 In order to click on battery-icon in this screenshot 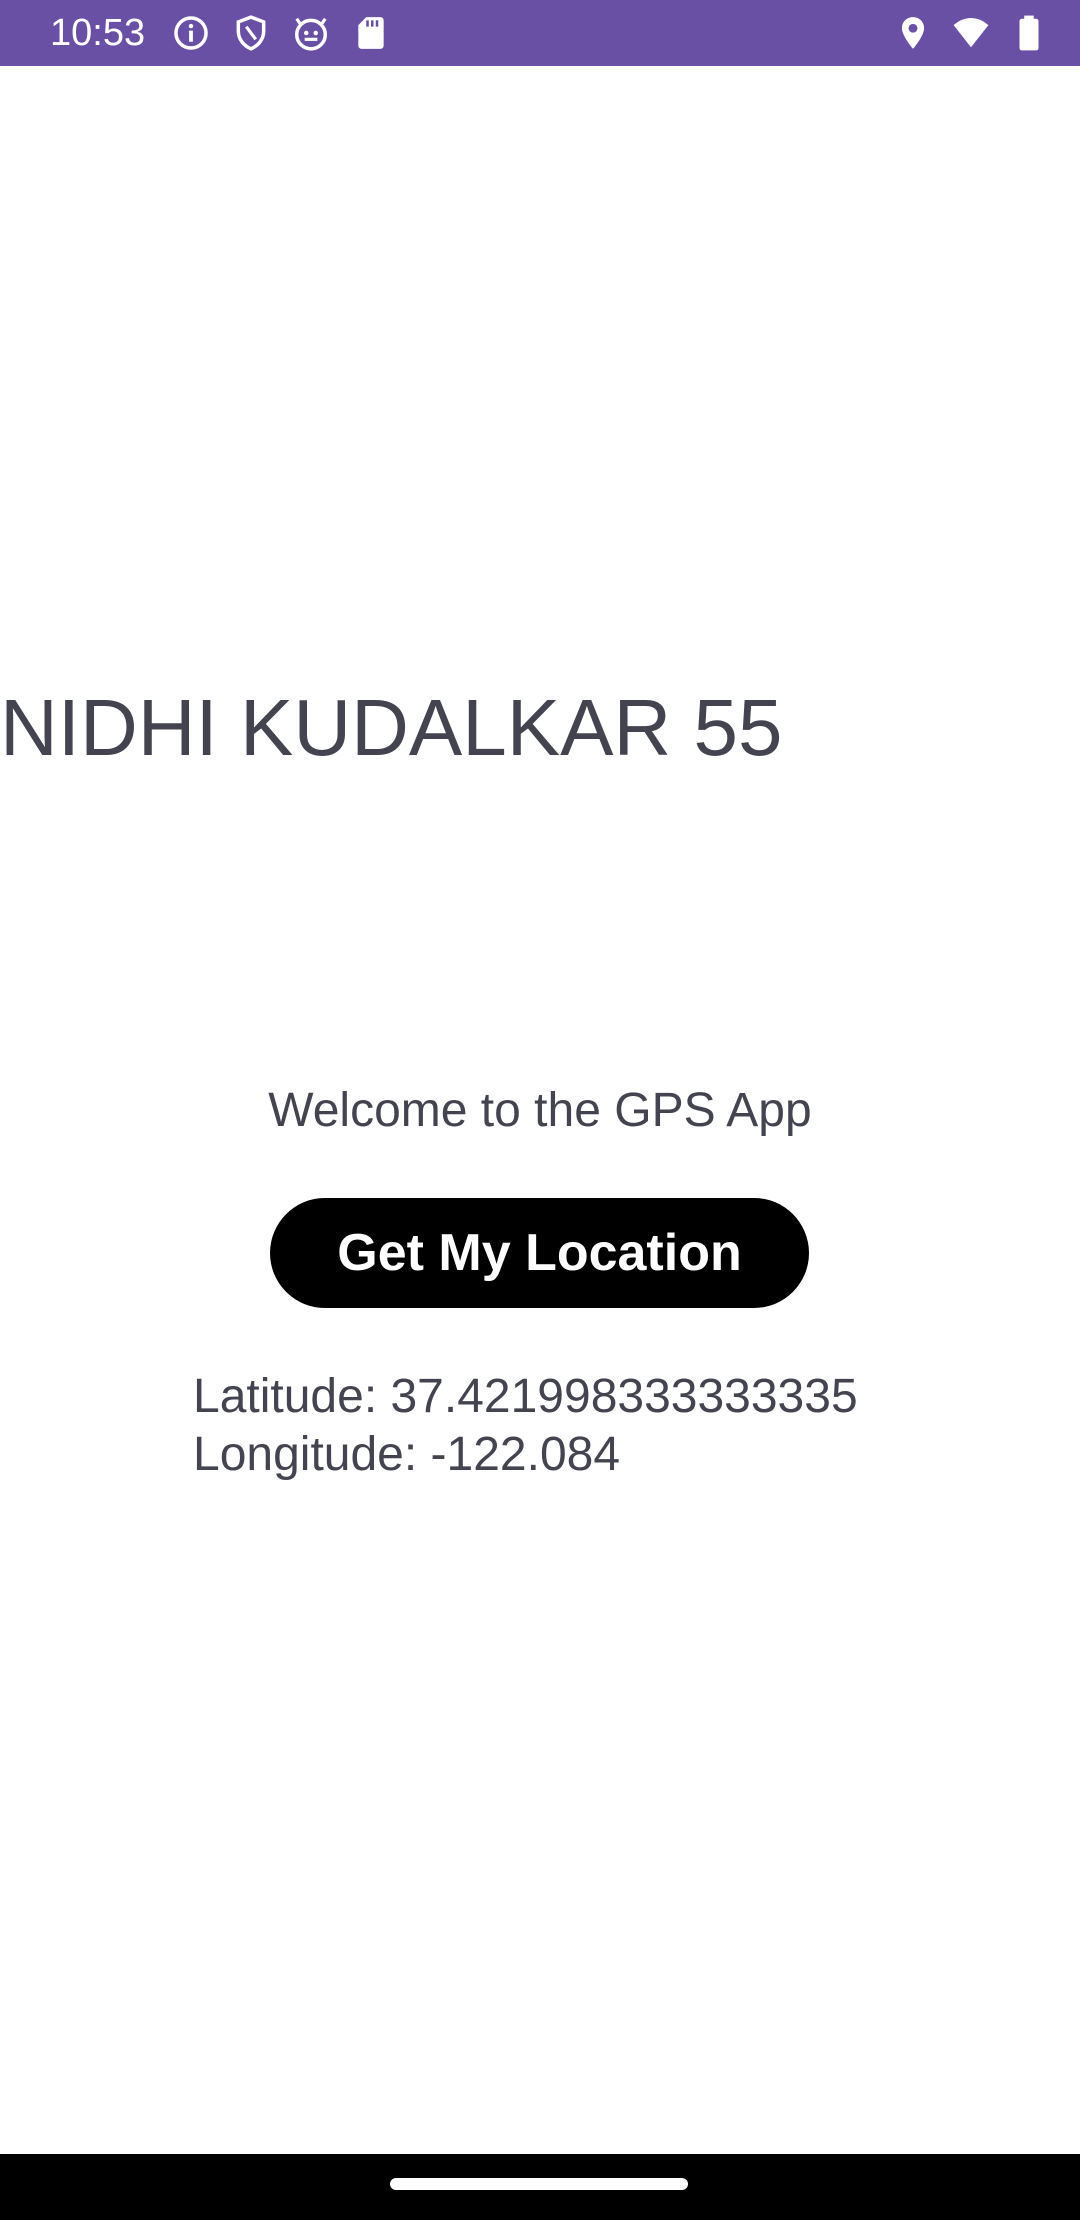, I will do `click(1029, 33)`.